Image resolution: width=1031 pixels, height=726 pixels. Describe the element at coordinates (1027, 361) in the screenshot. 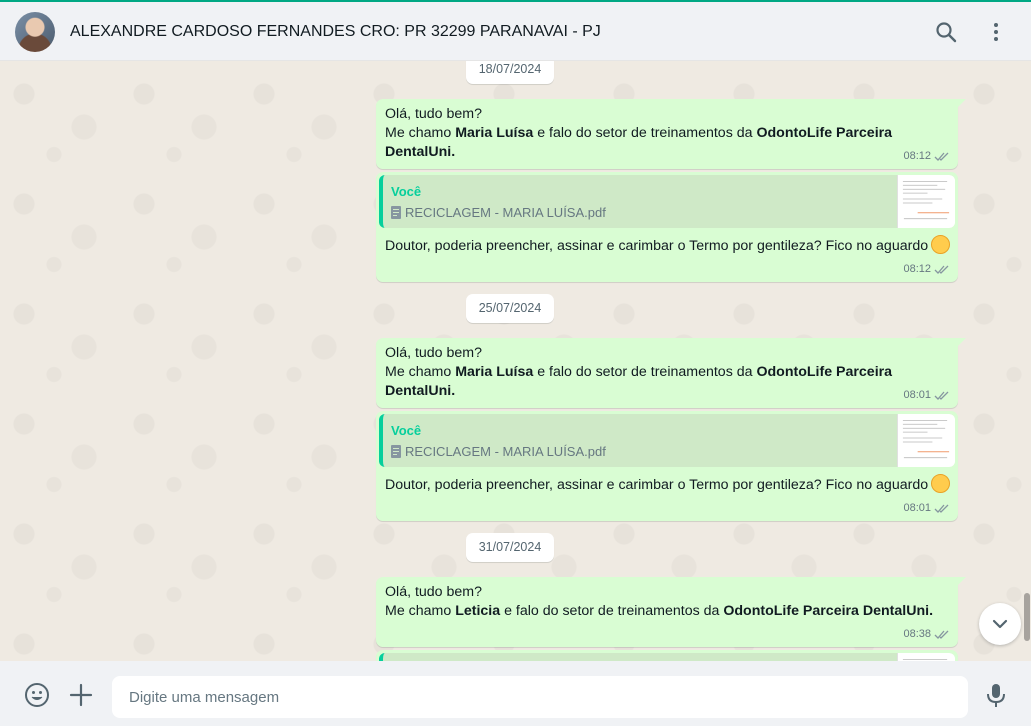

I see `scrollbar` at that location.